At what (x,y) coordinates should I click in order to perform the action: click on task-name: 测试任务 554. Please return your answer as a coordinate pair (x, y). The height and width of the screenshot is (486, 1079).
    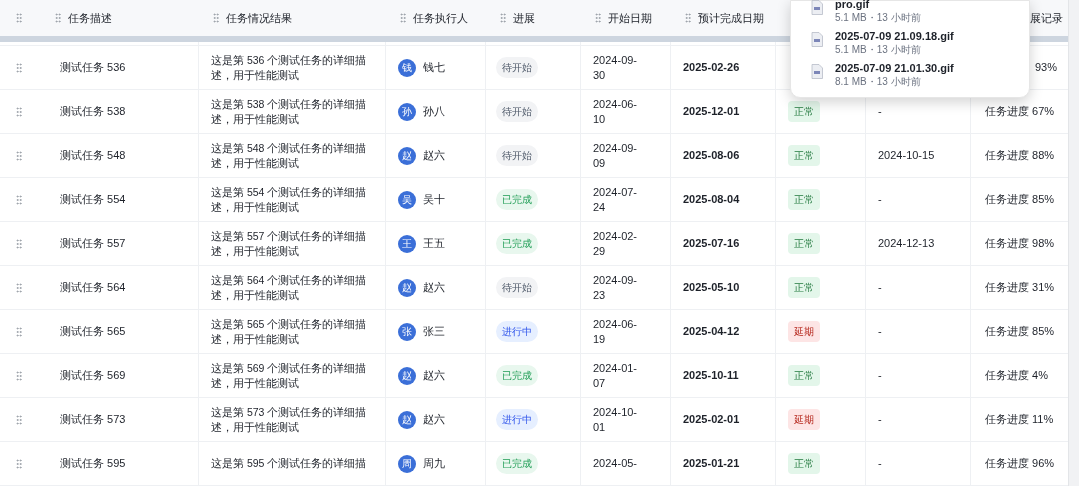
    Looking at the image, I should click on (93, 200).